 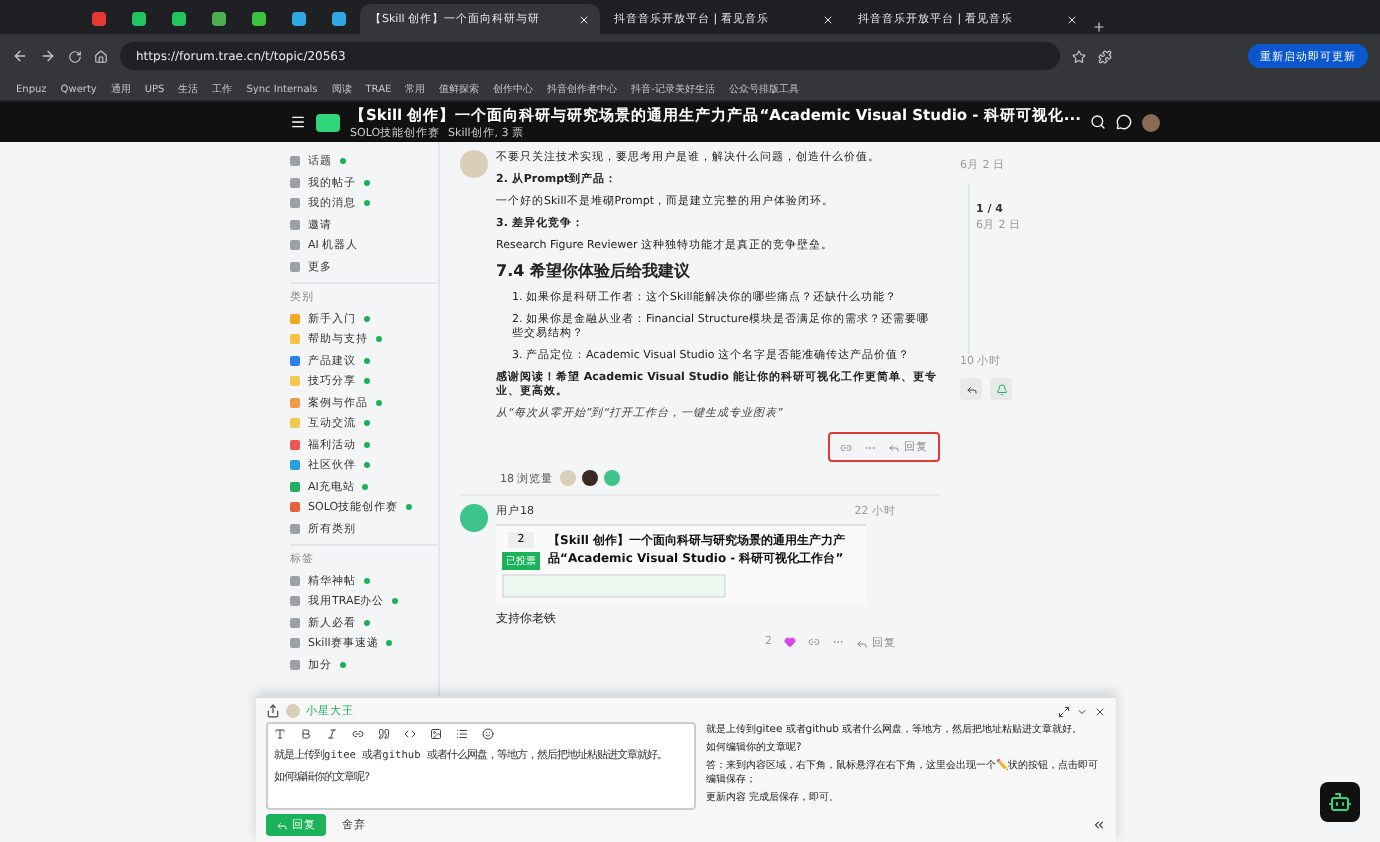 I want to click on list-icon, so click(x=462, y=734).